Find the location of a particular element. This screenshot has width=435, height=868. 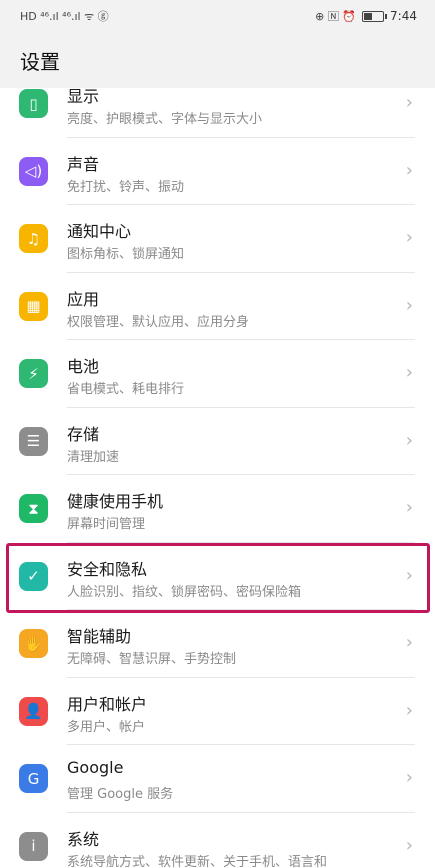

settings-item: ◁) 声音免打扰、铃声、振动 › is located at coordinates (217, 171).